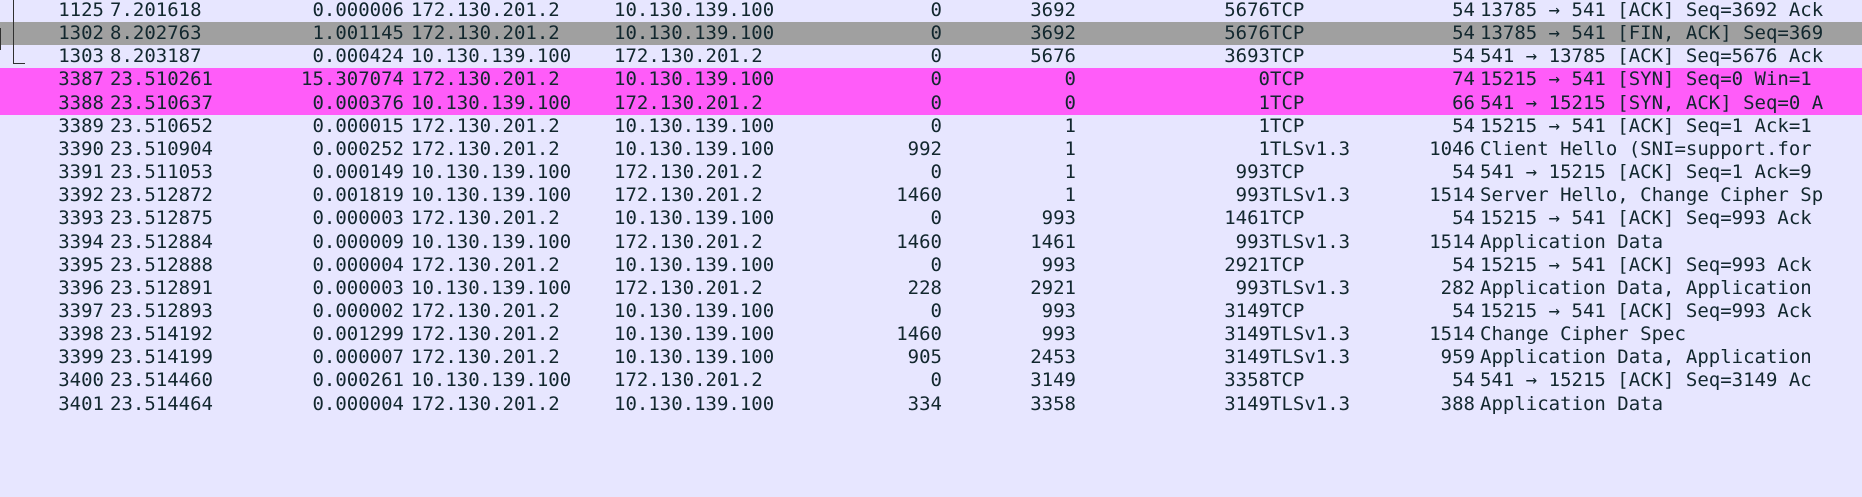 The height and width of the screenshot is (497, 1862). I want to click on packet-seq: 3692, so click(1053, 10).